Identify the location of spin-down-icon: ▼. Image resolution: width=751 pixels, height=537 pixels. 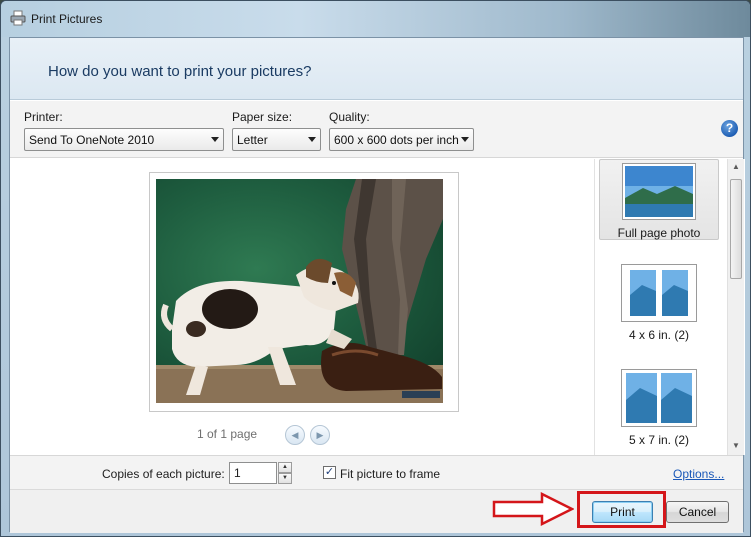
(285, 478).